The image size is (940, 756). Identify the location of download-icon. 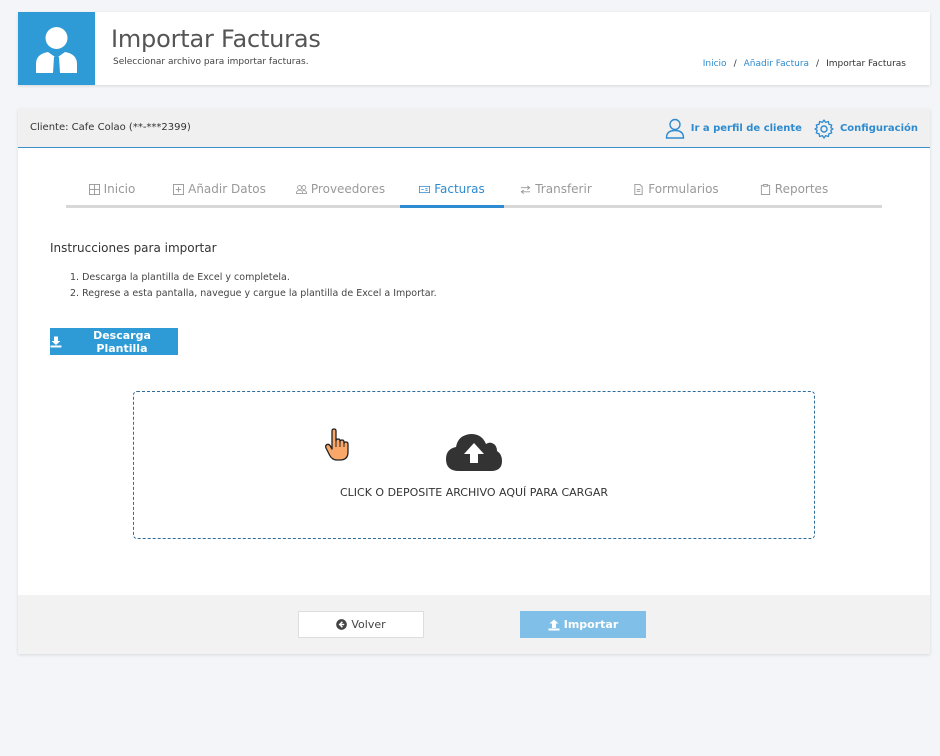
(56, 341).